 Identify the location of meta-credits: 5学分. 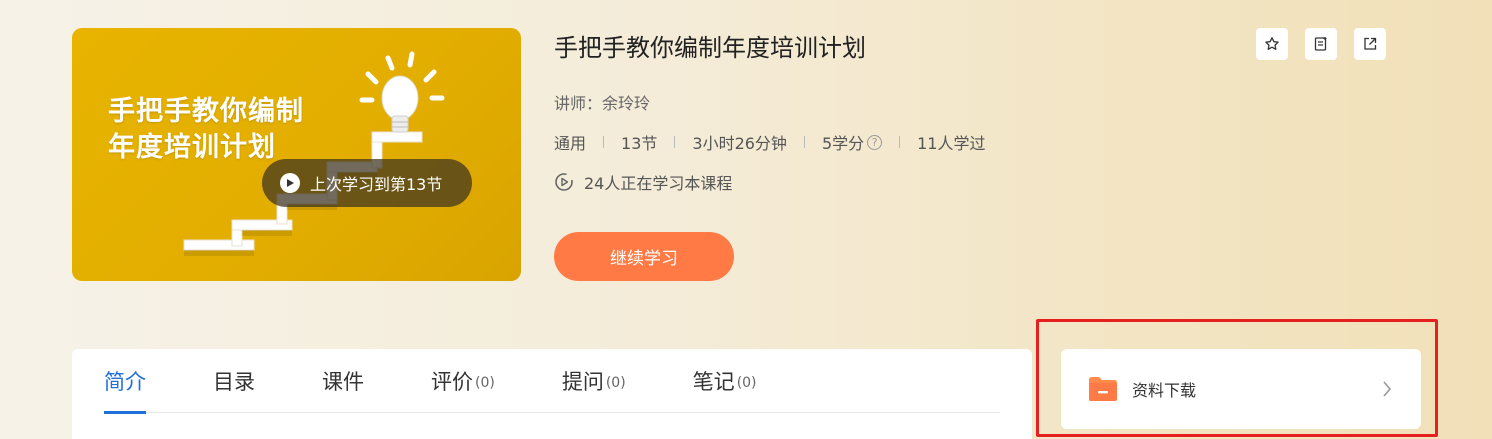
(843, 143).